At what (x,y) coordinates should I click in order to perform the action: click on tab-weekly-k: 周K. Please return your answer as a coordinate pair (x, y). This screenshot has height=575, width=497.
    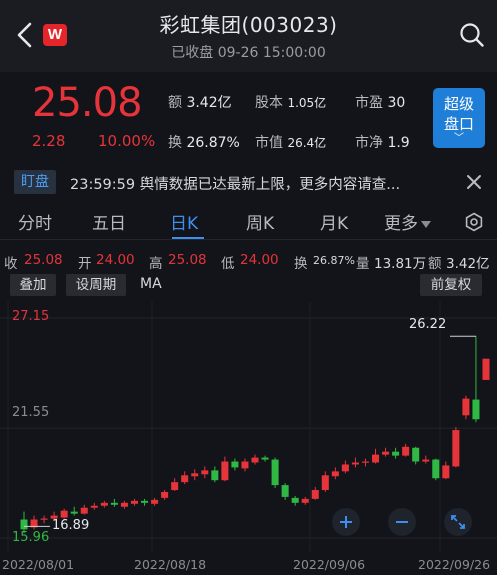
    Looking at the image, I should click on (260, 221).